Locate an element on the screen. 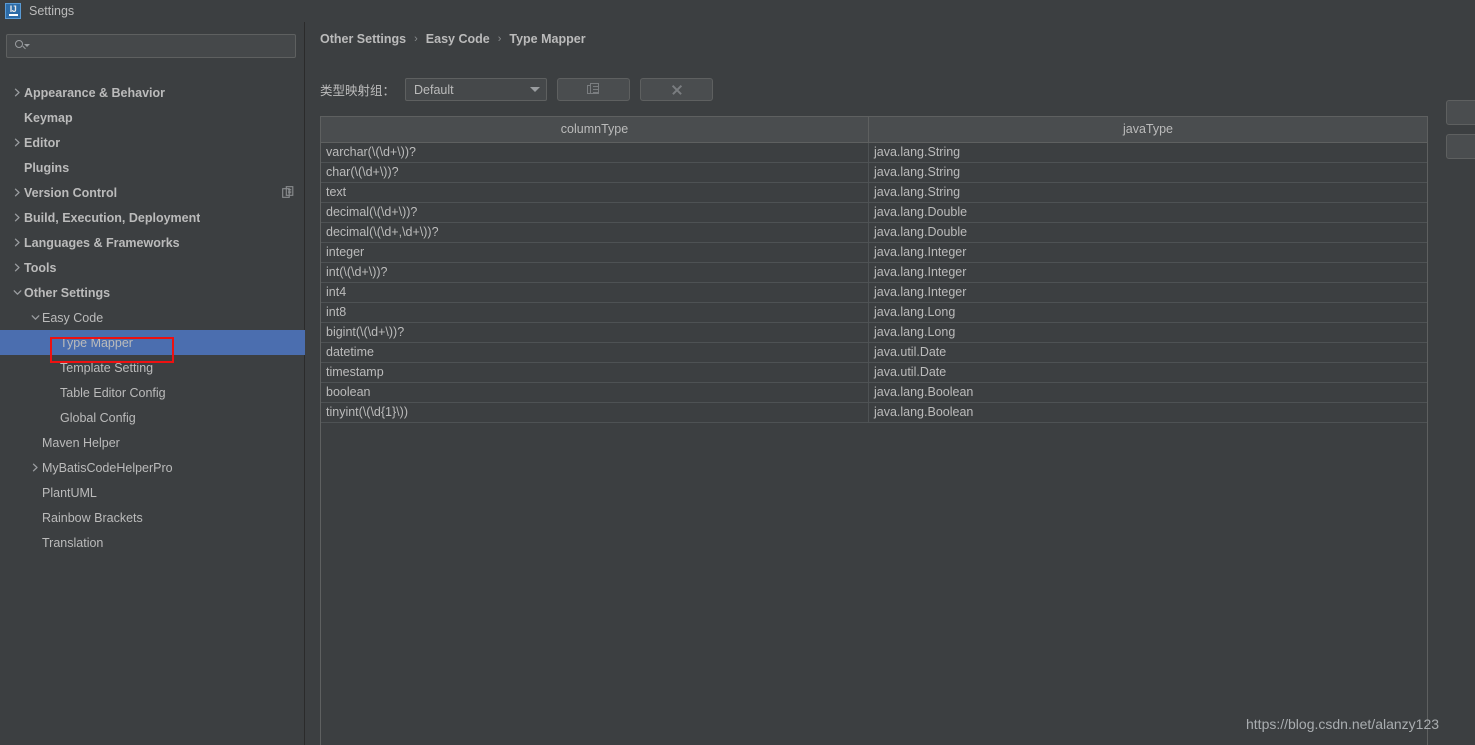 The height and width of the screenshot is (745, 1475). sidebar-item-table-editor-config: Table Editor Config is located at coordinates (152, 392).